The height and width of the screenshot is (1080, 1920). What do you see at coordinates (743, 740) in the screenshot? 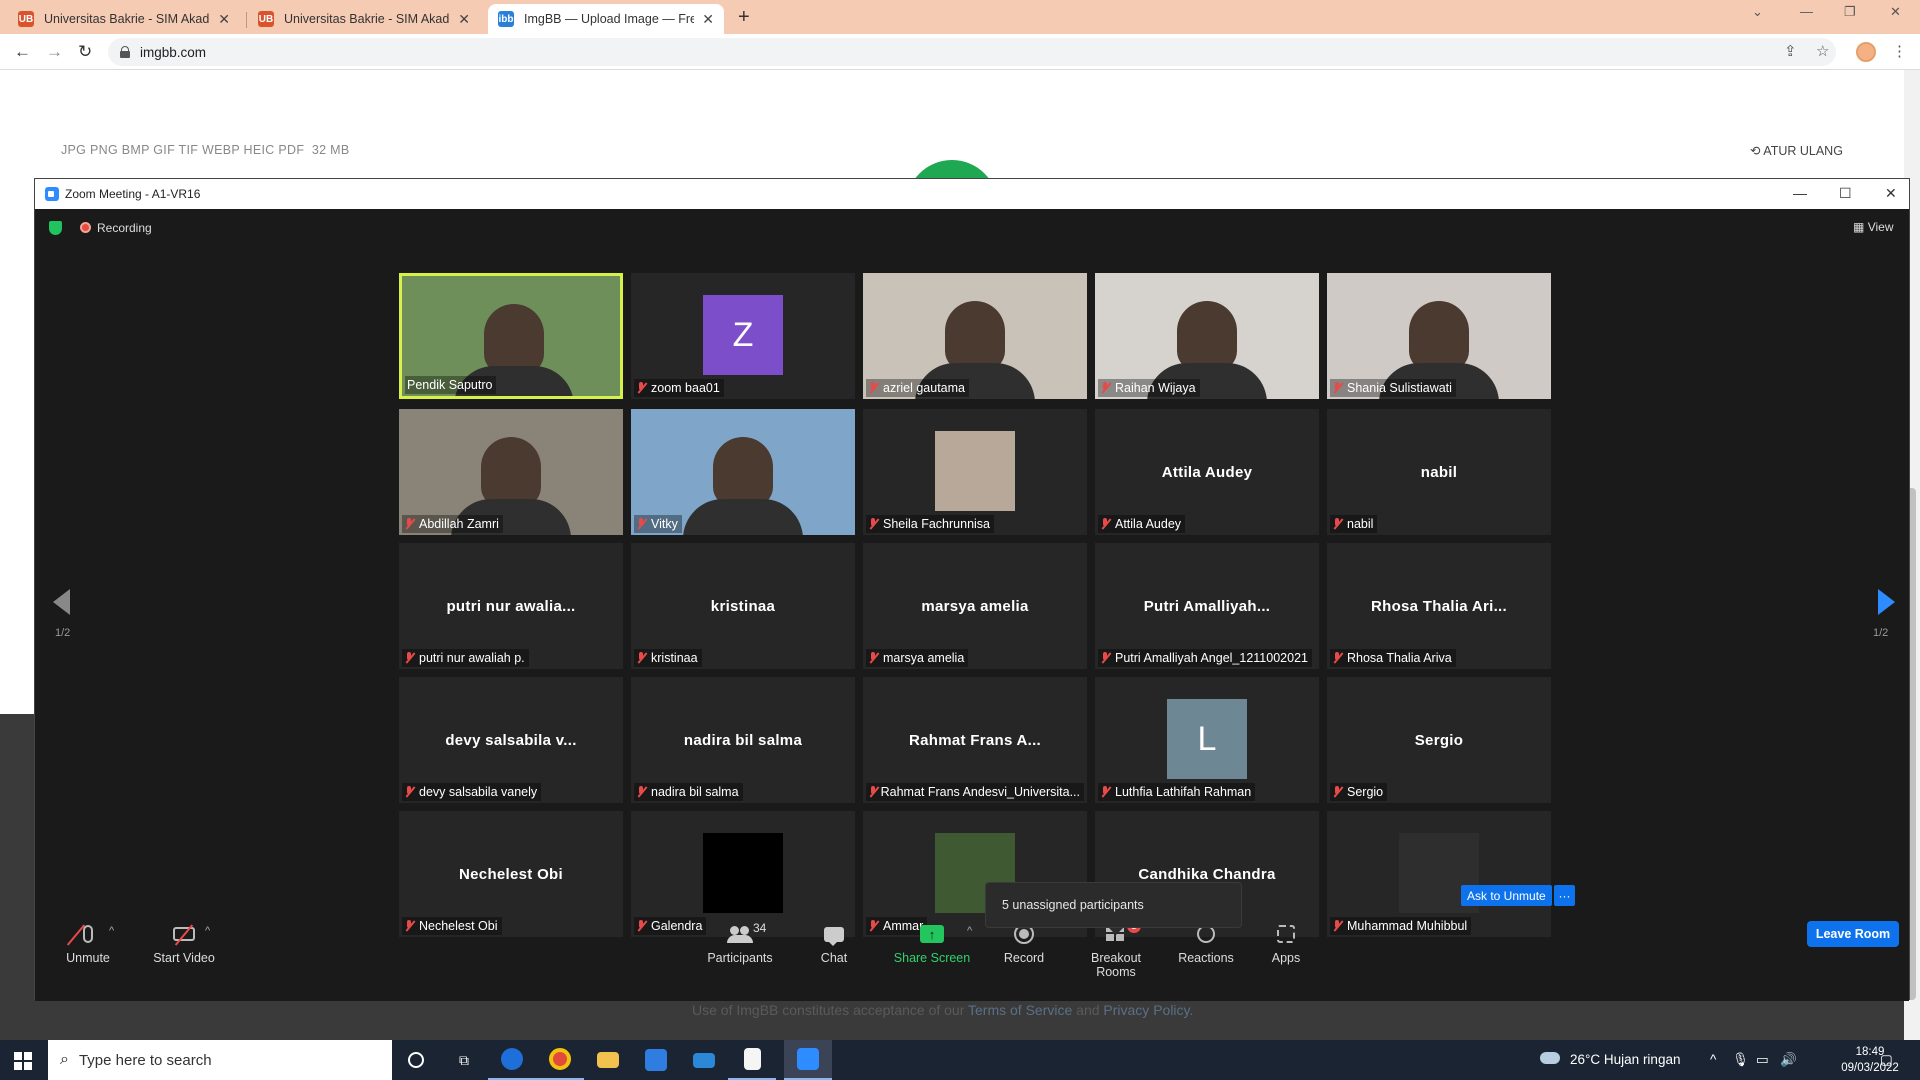
I see `participant-tile: nadira bil salma nadira bil salma` at bounding box center [743, 740].